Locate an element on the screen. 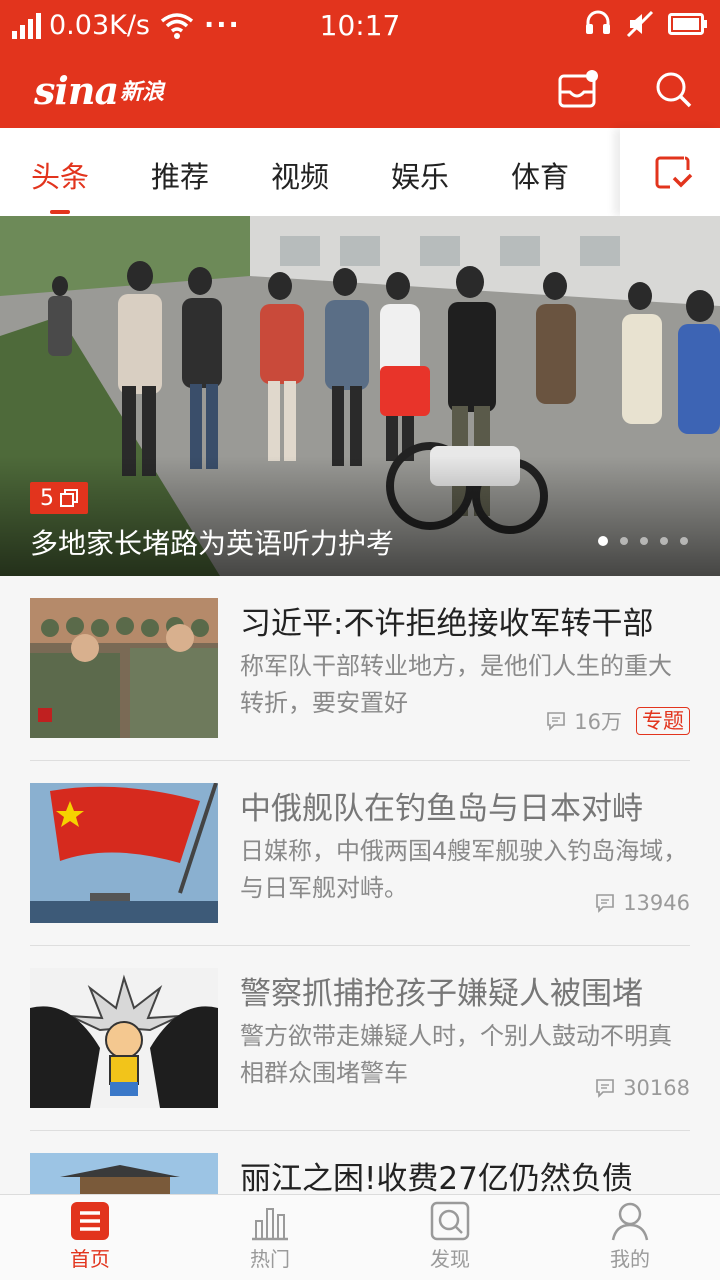 Image resolution: width=720 pixels, height=1280 pixels. news-title: 警察抓捕抢孩子嫌疑人被围堵 is located at coordinates (441, 994).